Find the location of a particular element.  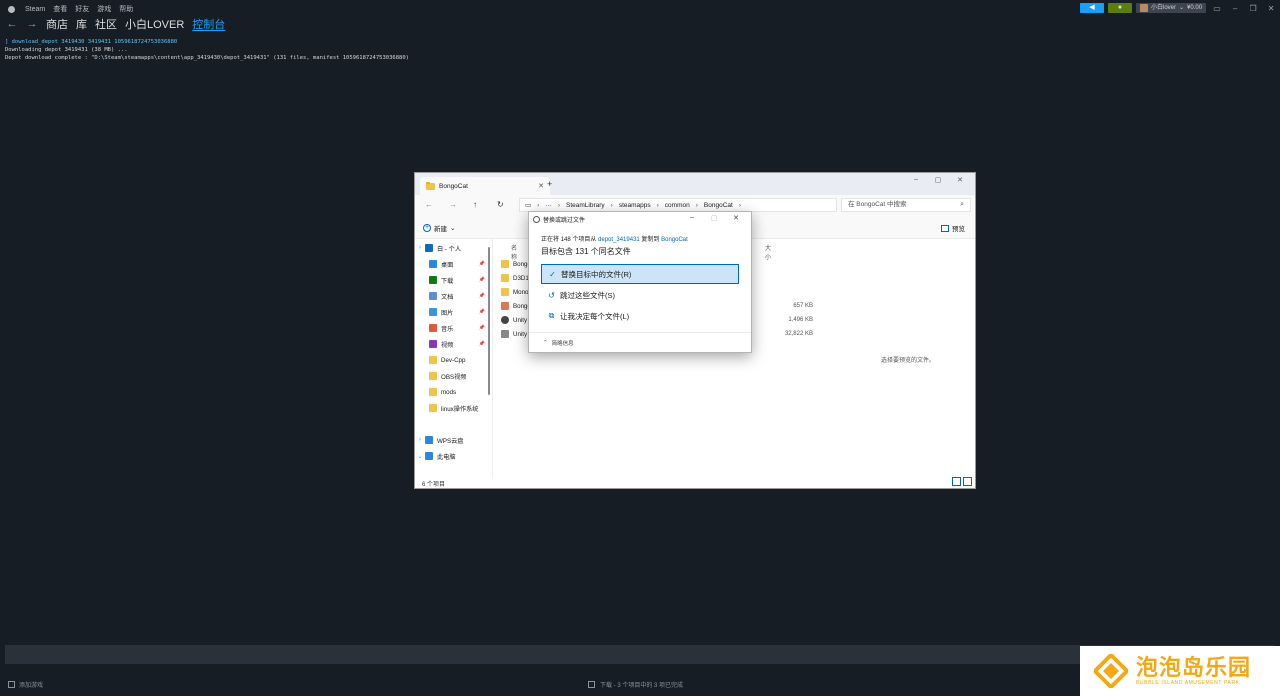

chevron-icon: ⌄ is located at coordinates (420, 456).